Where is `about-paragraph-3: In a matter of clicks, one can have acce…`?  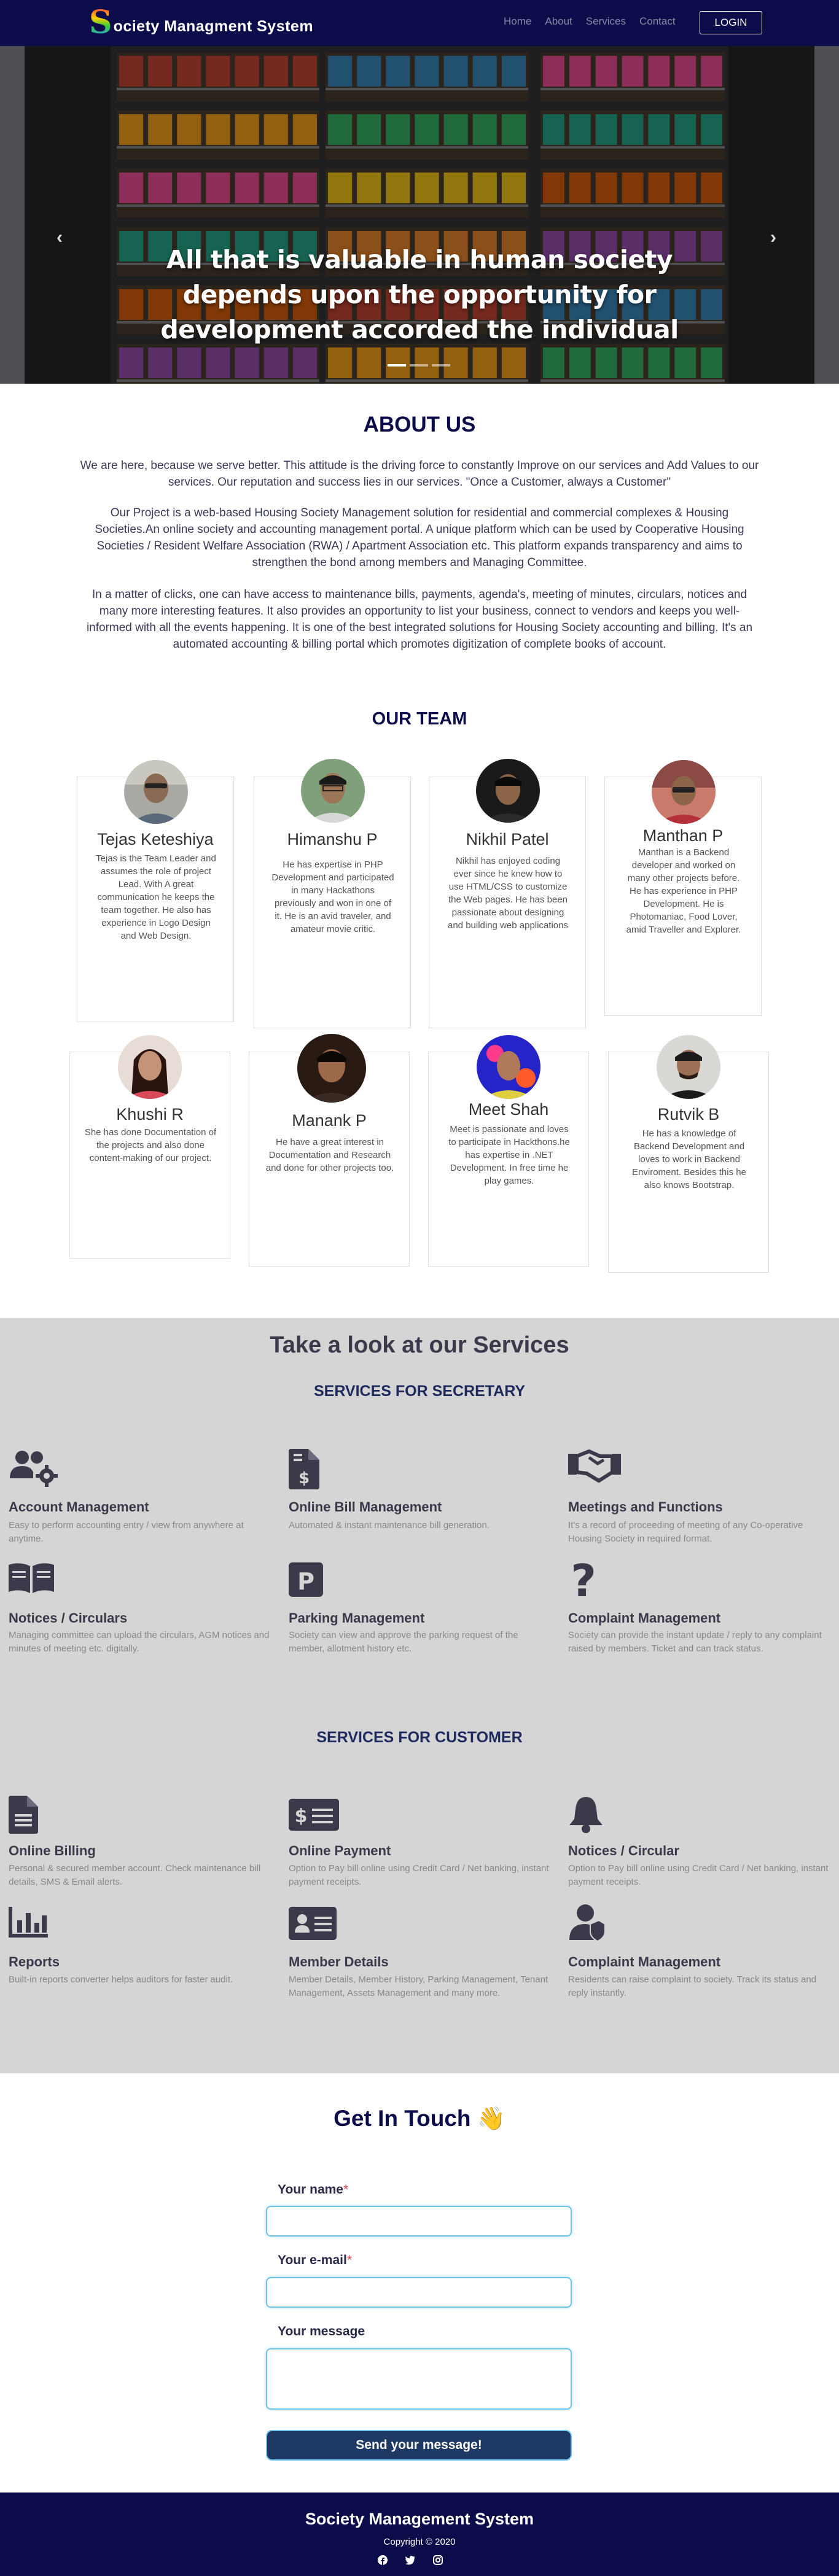 about-paragraph-3: In a matter of clicks, one can have acce… is located at coordinates (419, 619).